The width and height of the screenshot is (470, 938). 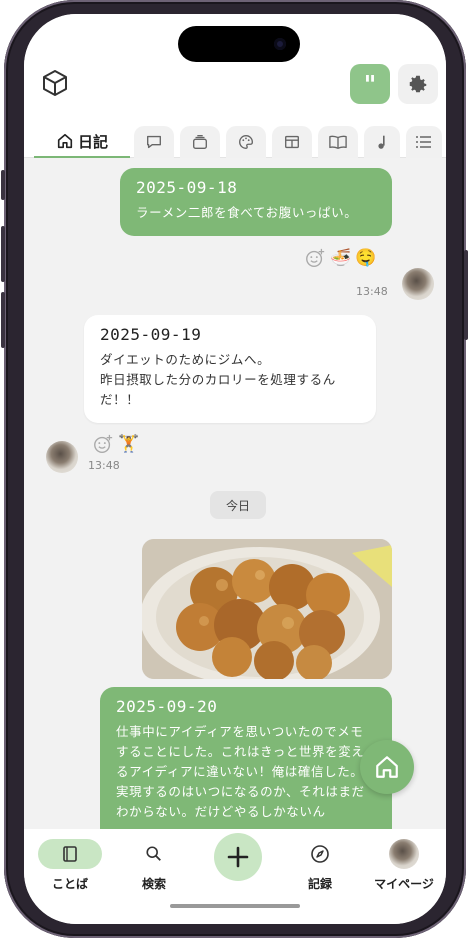 What do you see at coordinates (167, 706) in the screenshot?
I see `entry-date: 2025-09-20` at bounding box center [167, 706].